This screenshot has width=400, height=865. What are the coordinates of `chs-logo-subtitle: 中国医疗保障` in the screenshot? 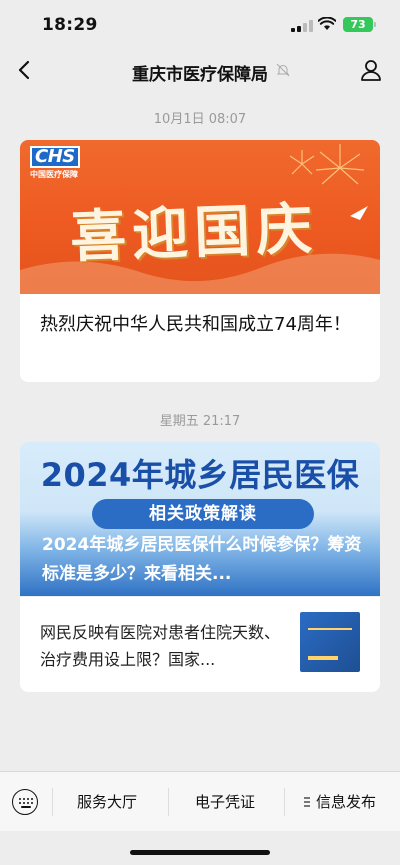 It's located at (54, 174).